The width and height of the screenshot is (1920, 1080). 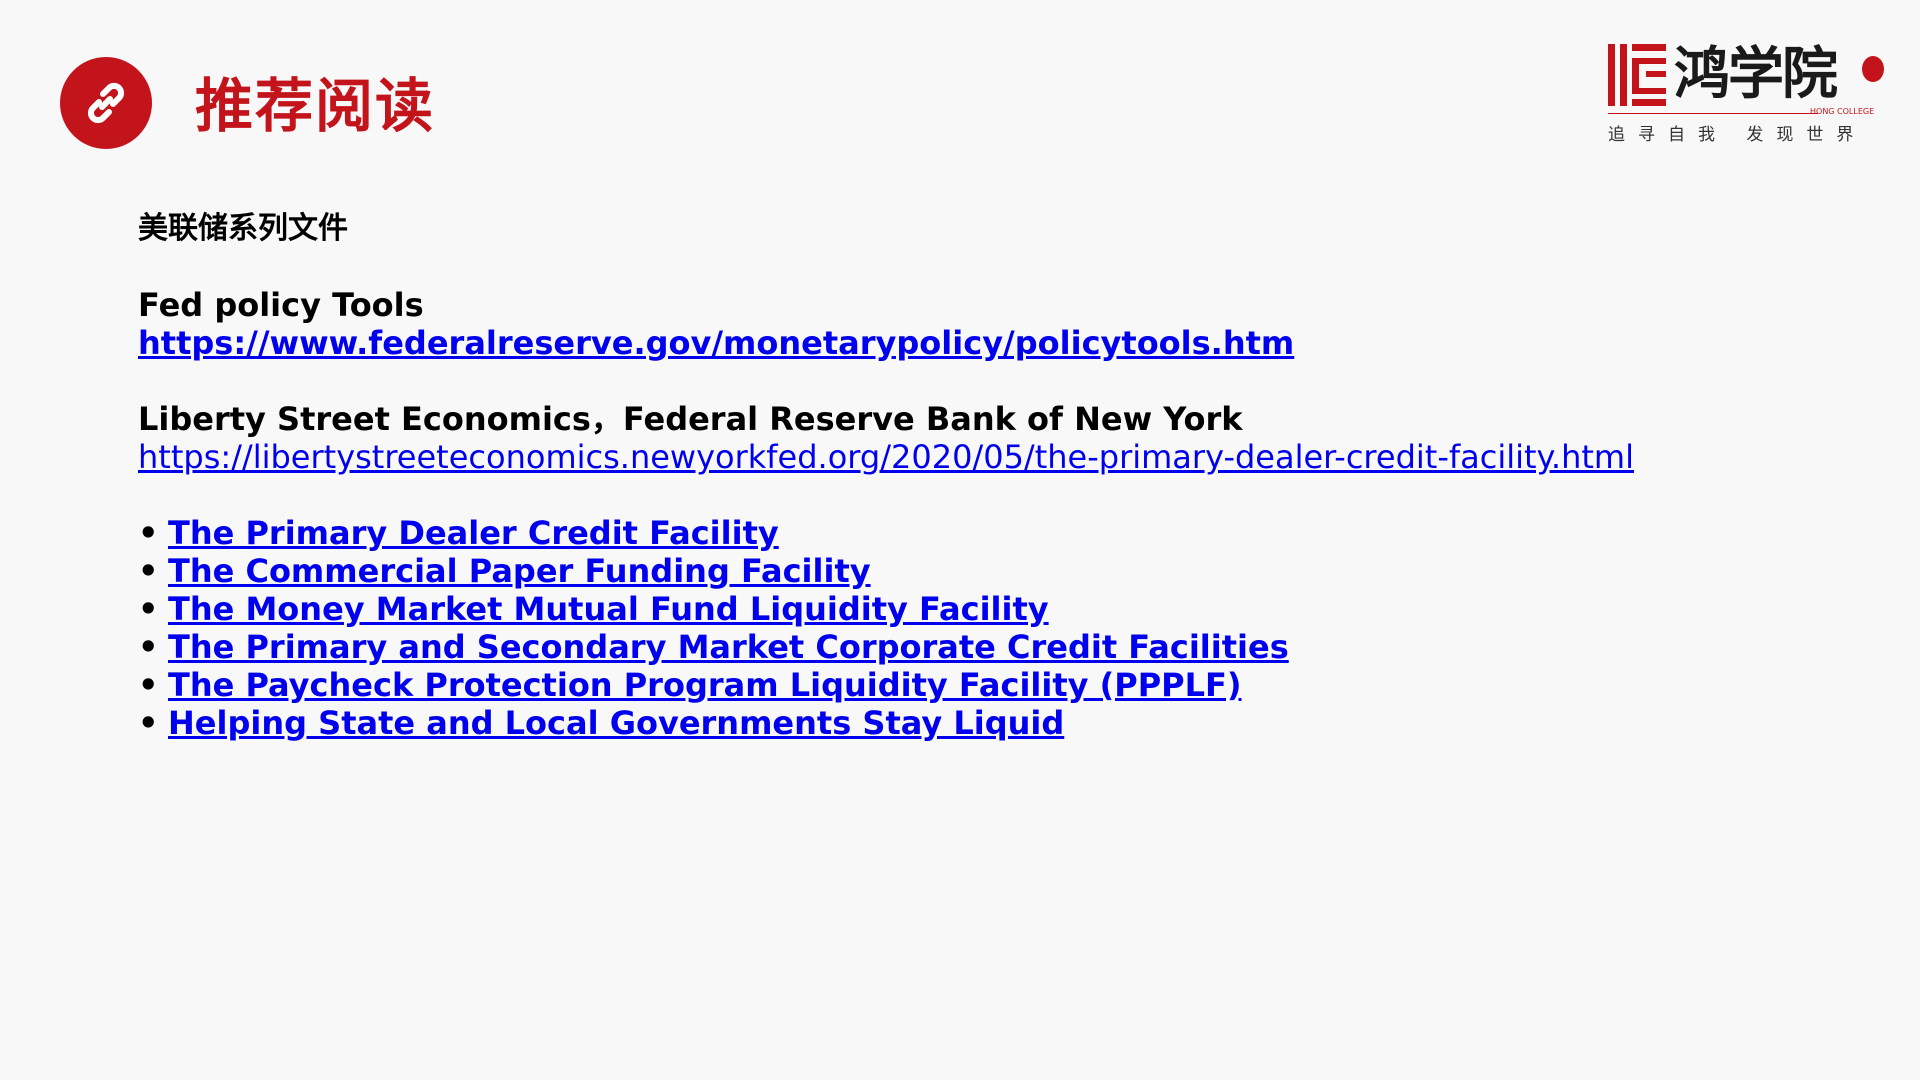 What do you see at coordinates (988, 571) in the screenshot?
I see `list-item: • The Commercial Paper Funding Facility` at bounding box center [988, 571].